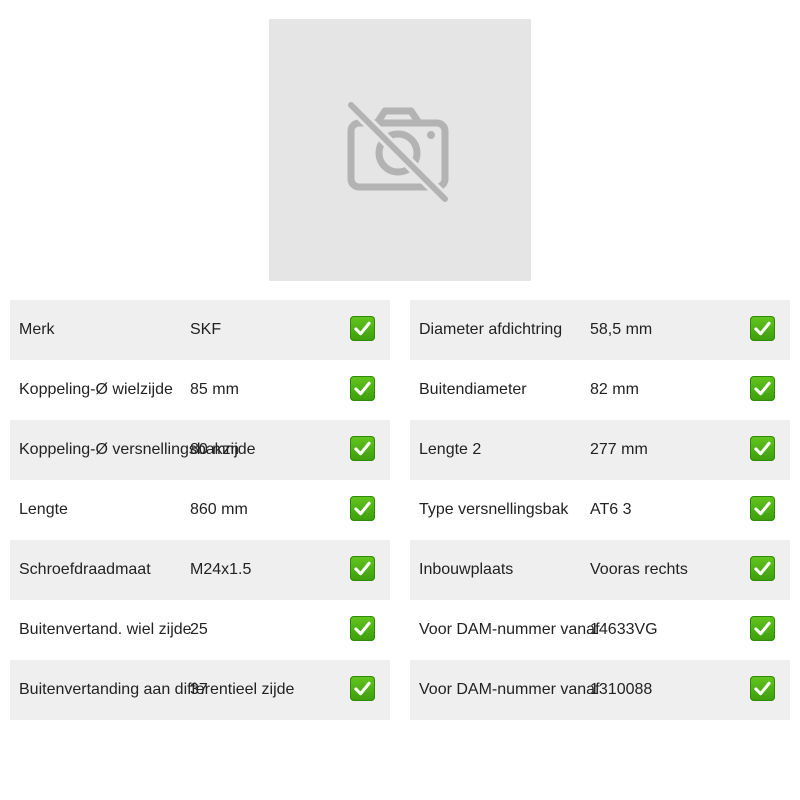 The height and width of the screenshot is (800, 800). Describe the element at coordinates (214, 449) in the screenshot. I see `spec-value: 80 mm` at that location.